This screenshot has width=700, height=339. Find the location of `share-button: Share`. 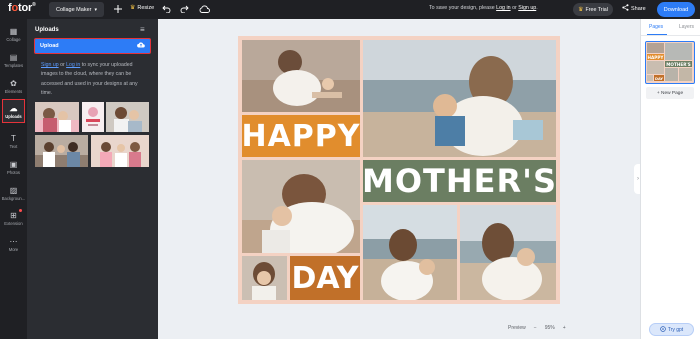

share-button: Share is located at coordinates (634, 8).